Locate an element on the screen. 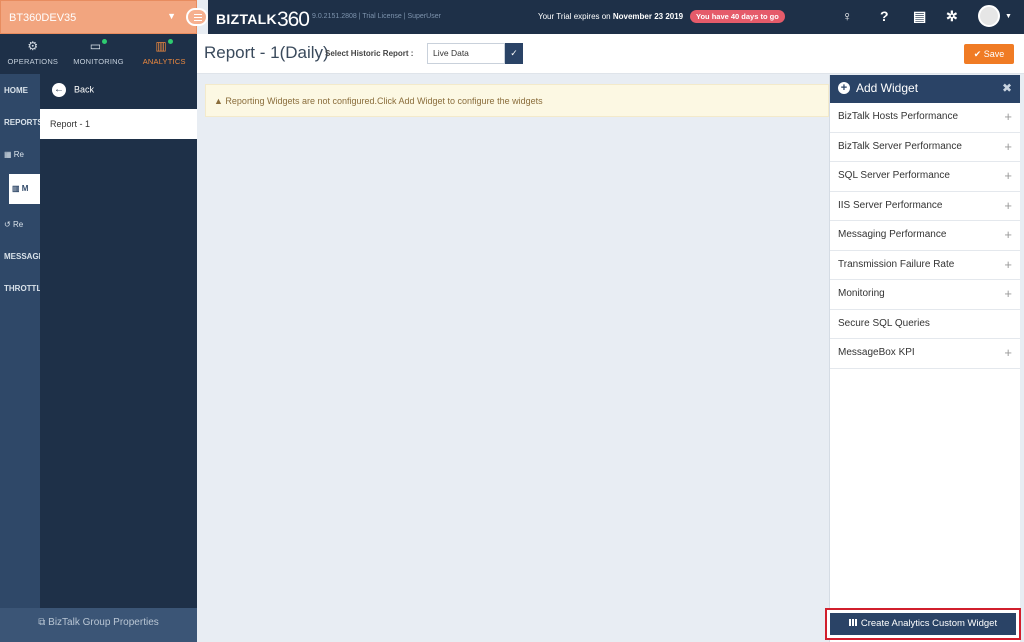 The height and width of the screenshot is (642, 1024). chevron-down-icon: ✓ is located at coordinates (514, 53).